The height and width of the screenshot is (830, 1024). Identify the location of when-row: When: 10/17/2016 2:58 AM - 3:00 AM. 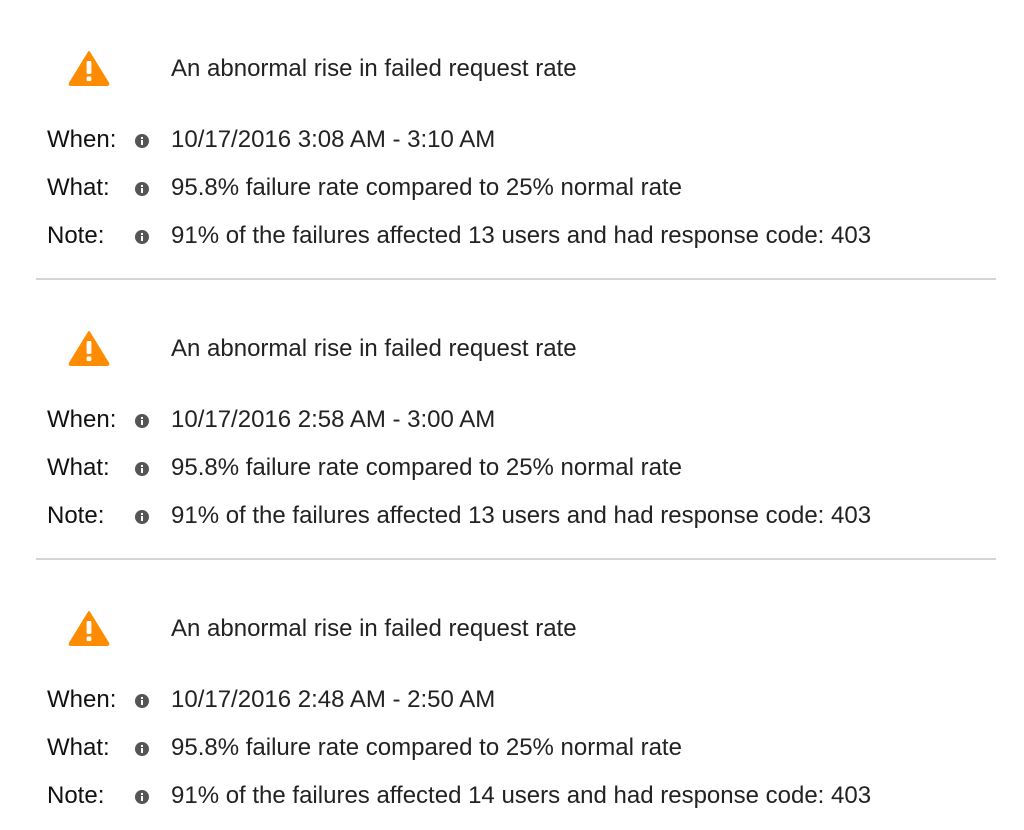
(512, 420).